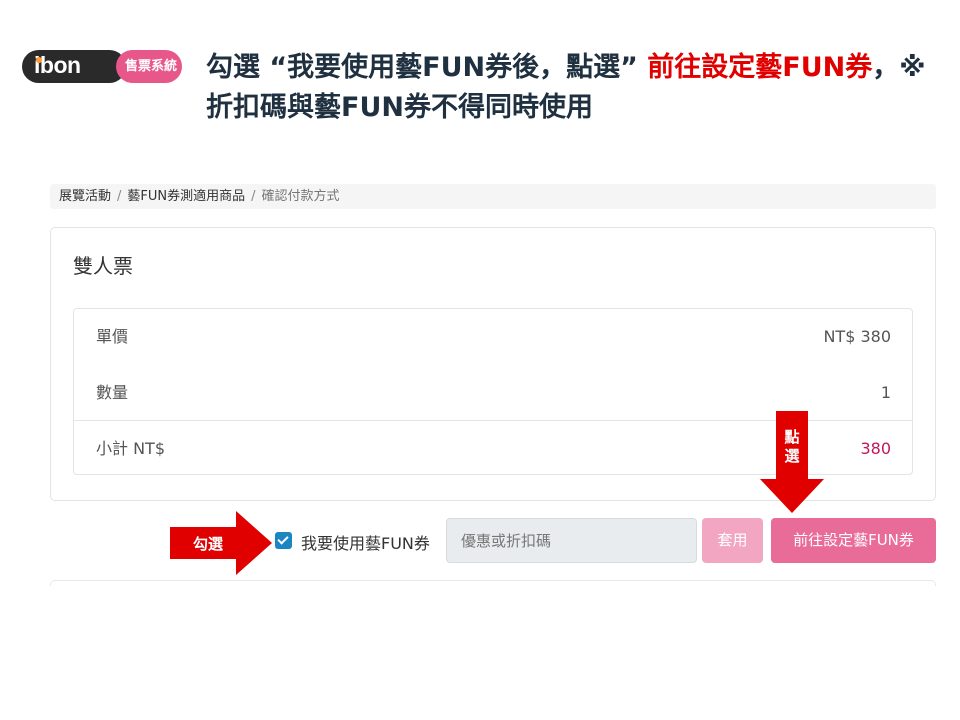 The width and height of the screenshot is (960, 720). I want to click on logo-system-label: 售票系統, so click(149, 66).